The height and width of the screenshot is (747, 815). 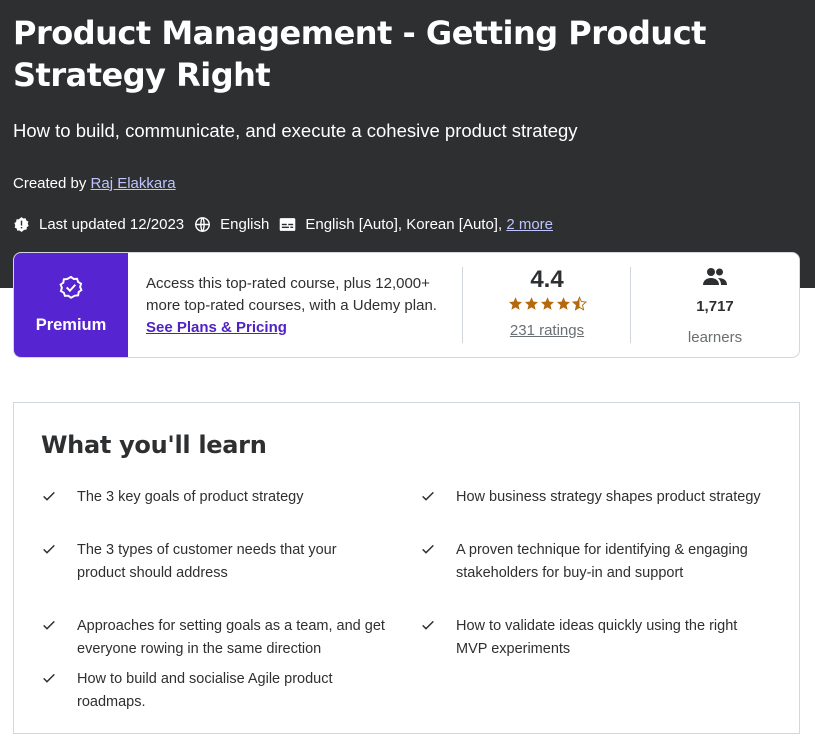 What do you see at coordinates (579, 303) in the screenshot?
I see `star-half-icon` at bounding box center [579, 303].